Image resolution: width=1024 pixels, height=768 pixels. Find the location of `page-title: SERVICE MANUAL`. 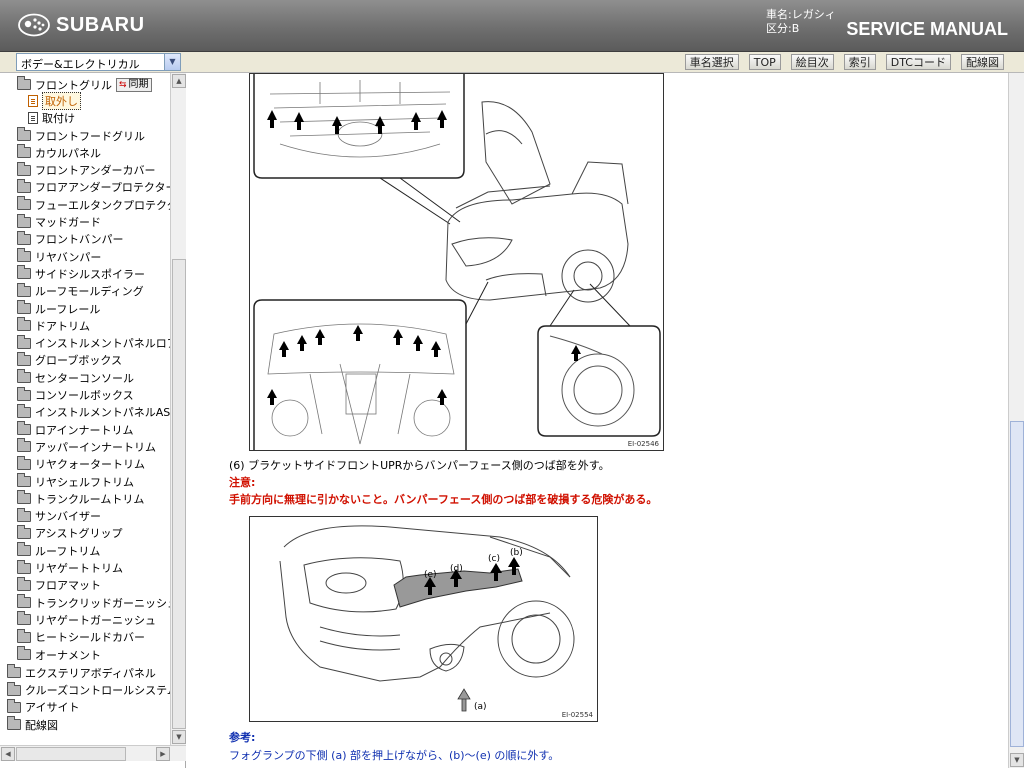

page-title: SERVICE MANUAL is located at coordinates (927, 29).